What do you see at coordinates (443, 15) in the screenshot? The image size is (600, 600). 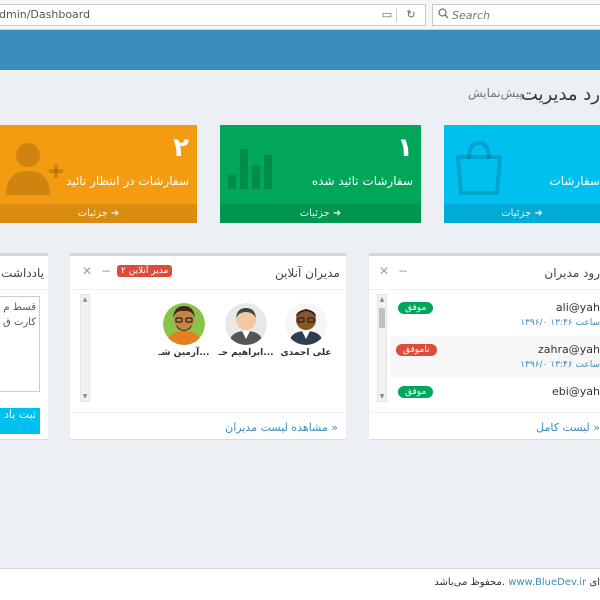 I see `search-icon` at bounding box center [443, 15].